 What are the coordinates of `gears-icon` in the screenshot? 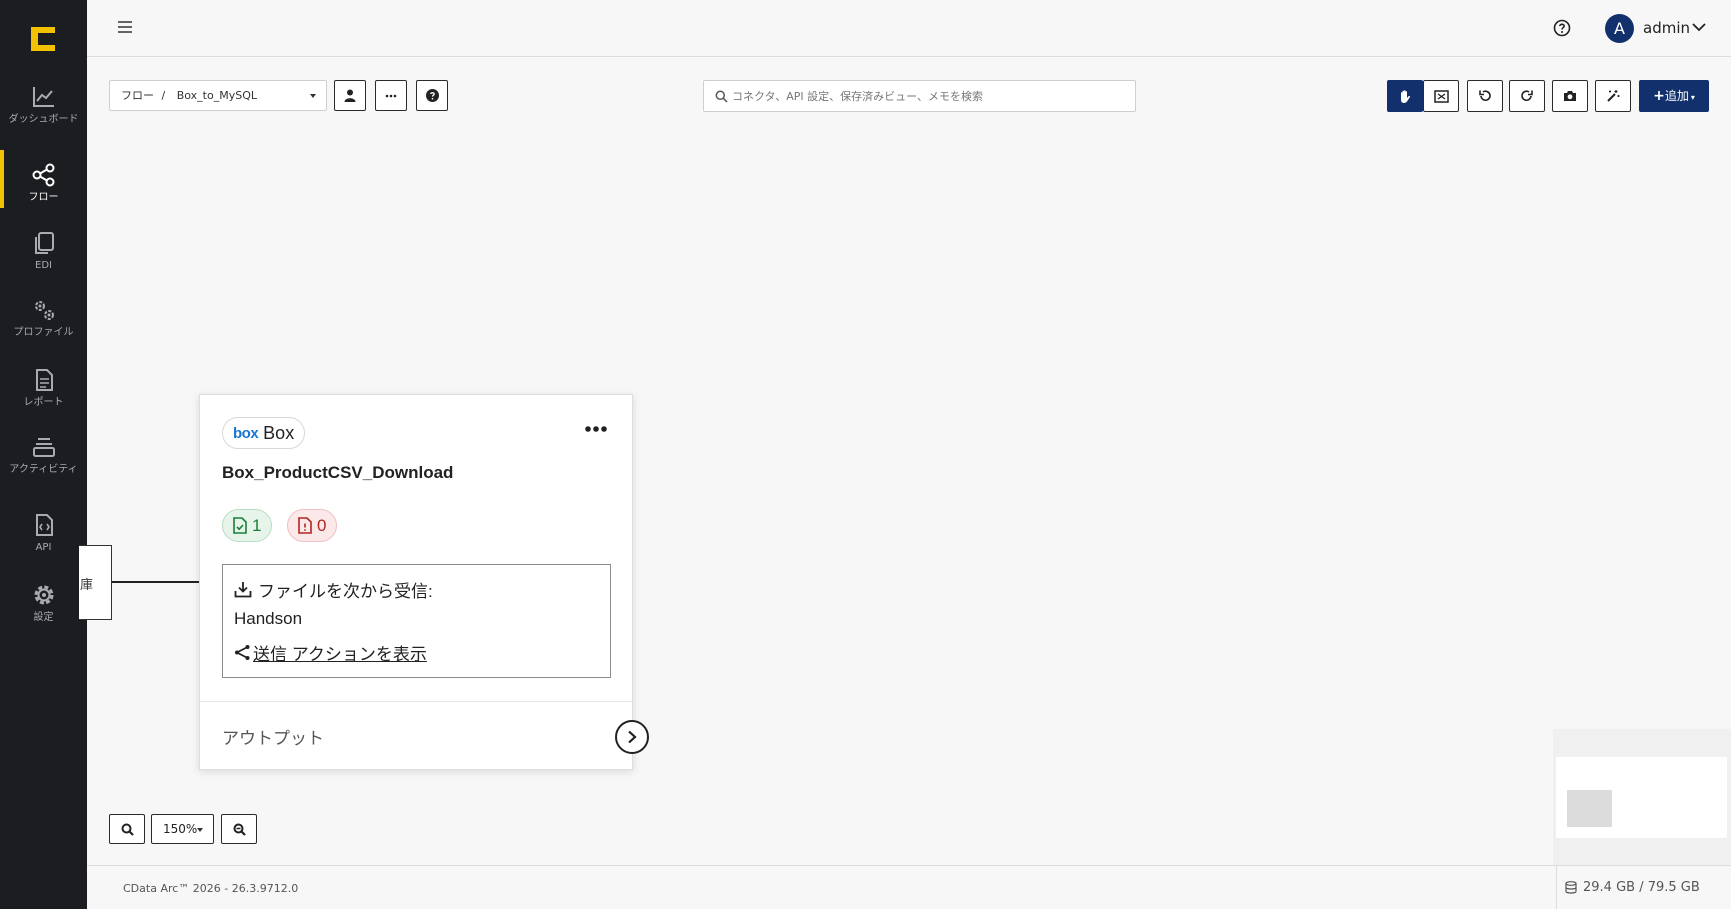 It's located at (44, 310).